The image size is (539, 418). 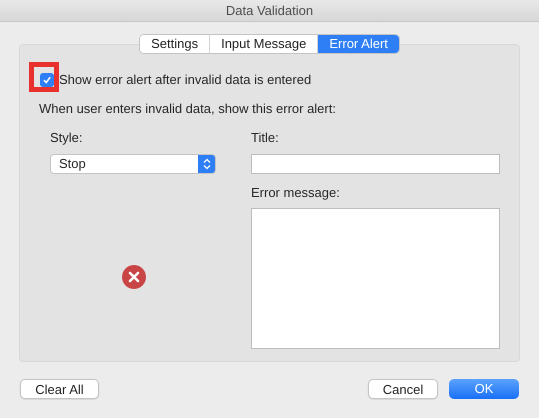 I want to click on checkbox, so click(x=47, y=79).